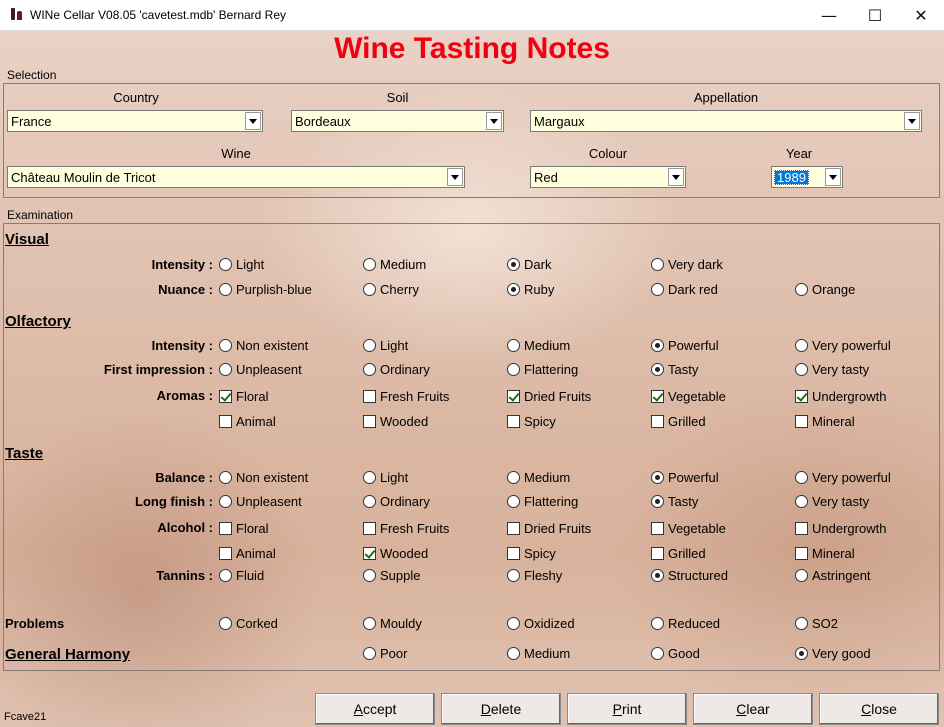  Describe the element at coordinates (825, 289) in the screenshot. I see `visual-nuance-option: Orange` at that location.